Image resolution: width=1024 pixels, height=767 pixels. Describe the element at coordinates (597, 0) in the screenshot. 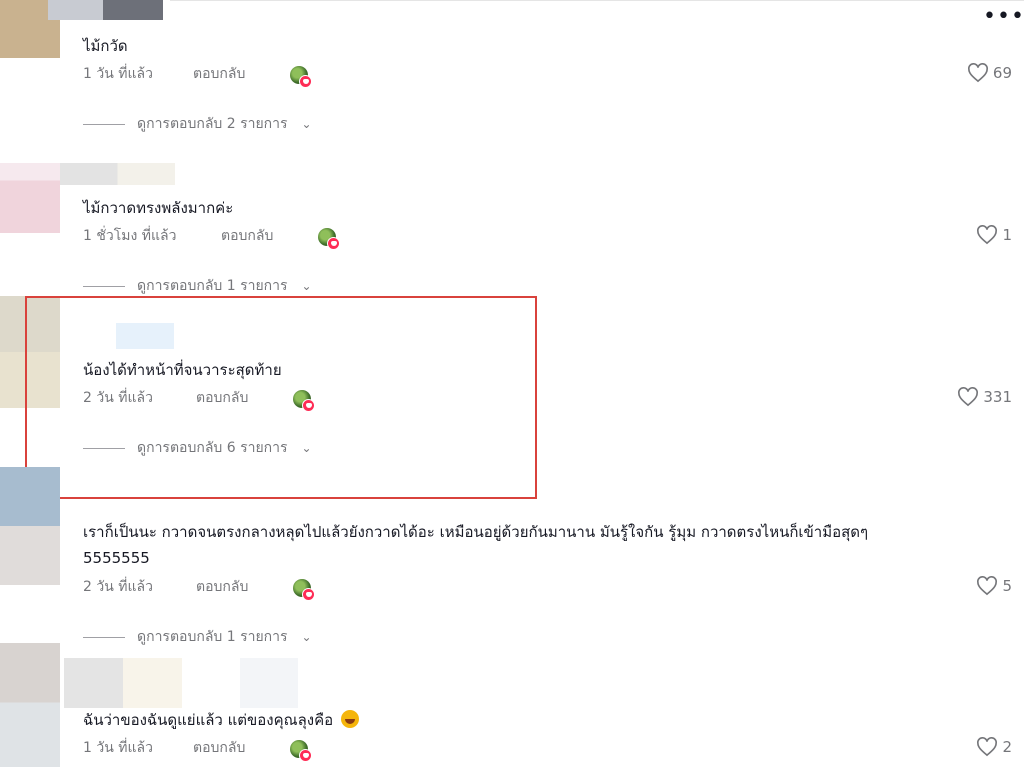

I see `top-divider` at that location.